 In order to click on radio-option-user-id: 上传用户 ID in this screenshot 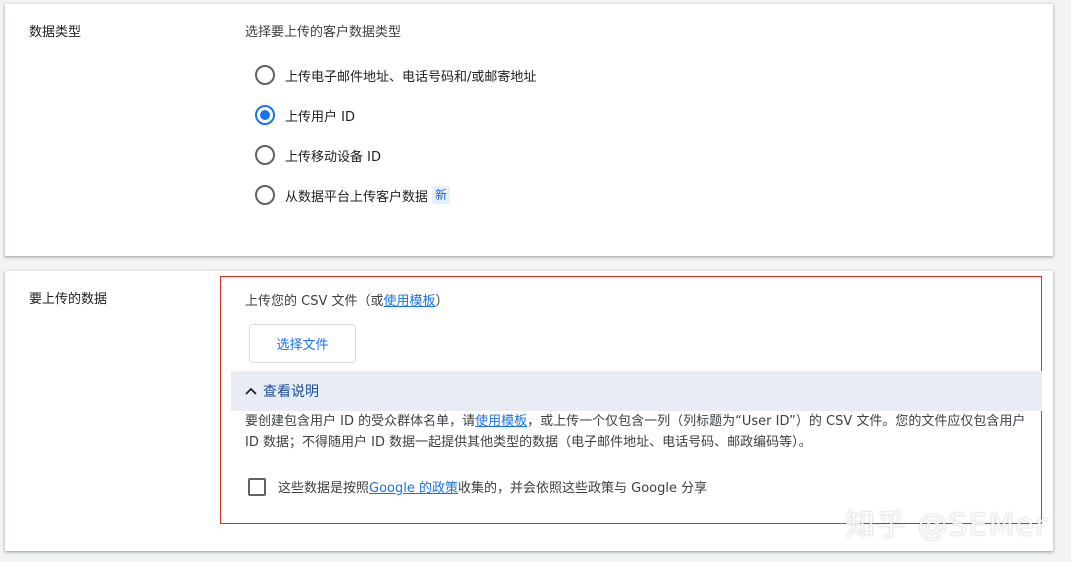, I will do `click(305, 115)`.